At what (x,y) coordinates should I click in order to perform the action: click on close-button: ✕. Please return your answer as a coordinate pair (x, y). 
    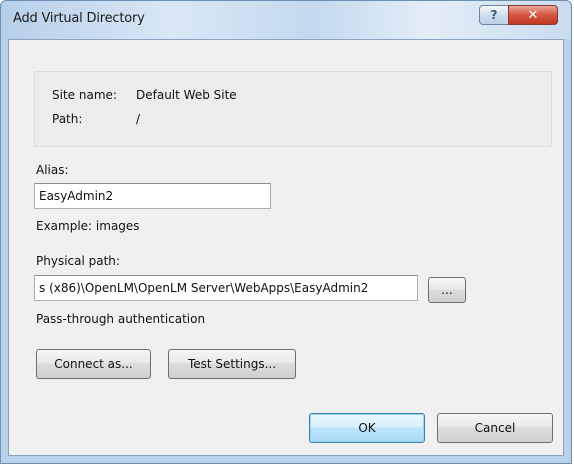
    Looking at the image, I should click on (533, 15).